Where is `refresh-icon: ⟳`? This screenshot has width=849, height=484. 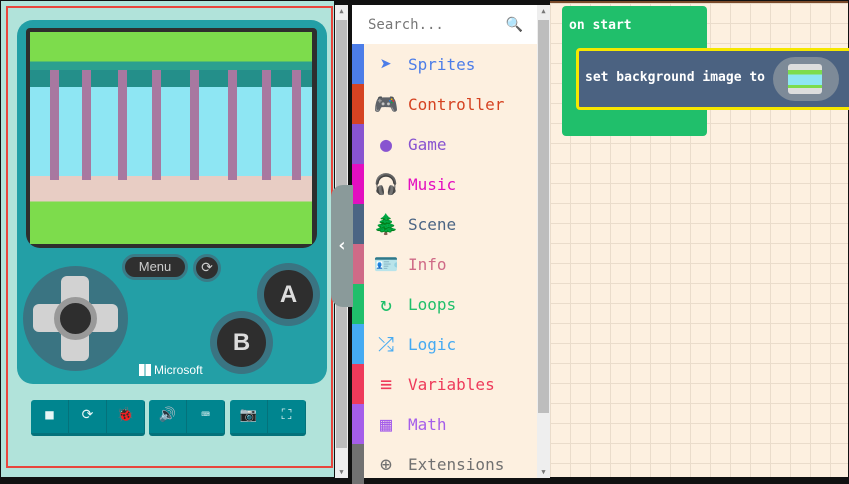
refresh-icon: ⟳ is located at coordinates (207, 268).